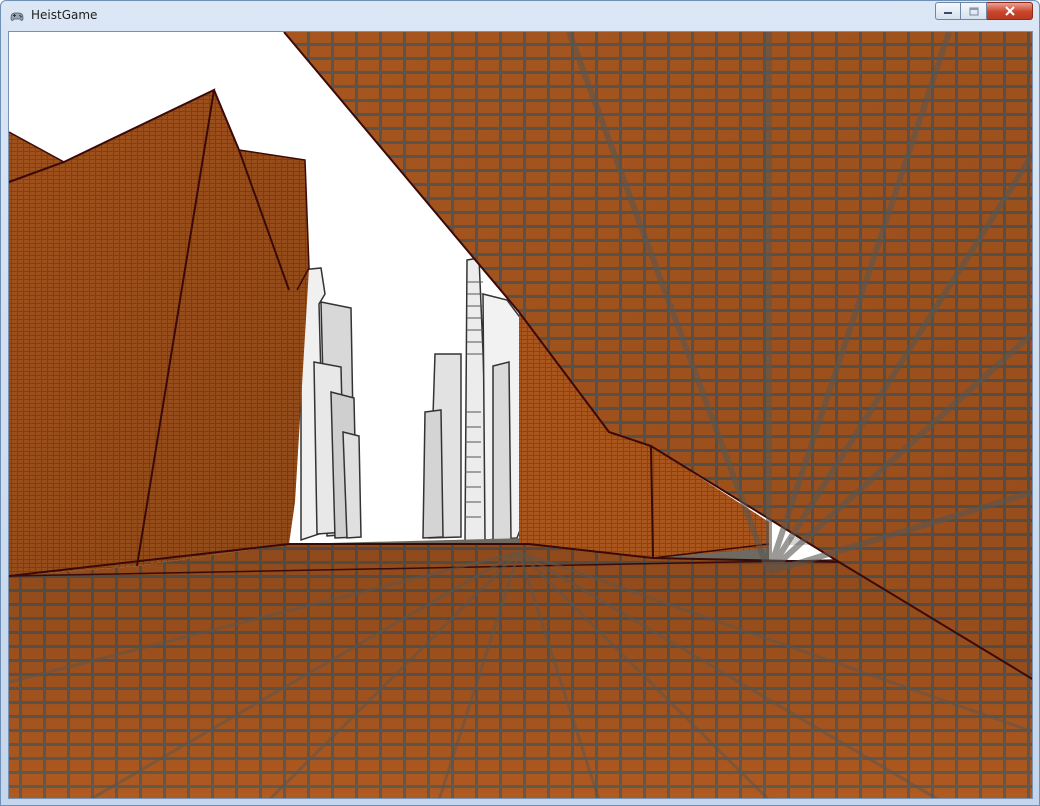 This screenshot has height=806, width=1040. I want to click on gamepad-icon, so click(17, 16).